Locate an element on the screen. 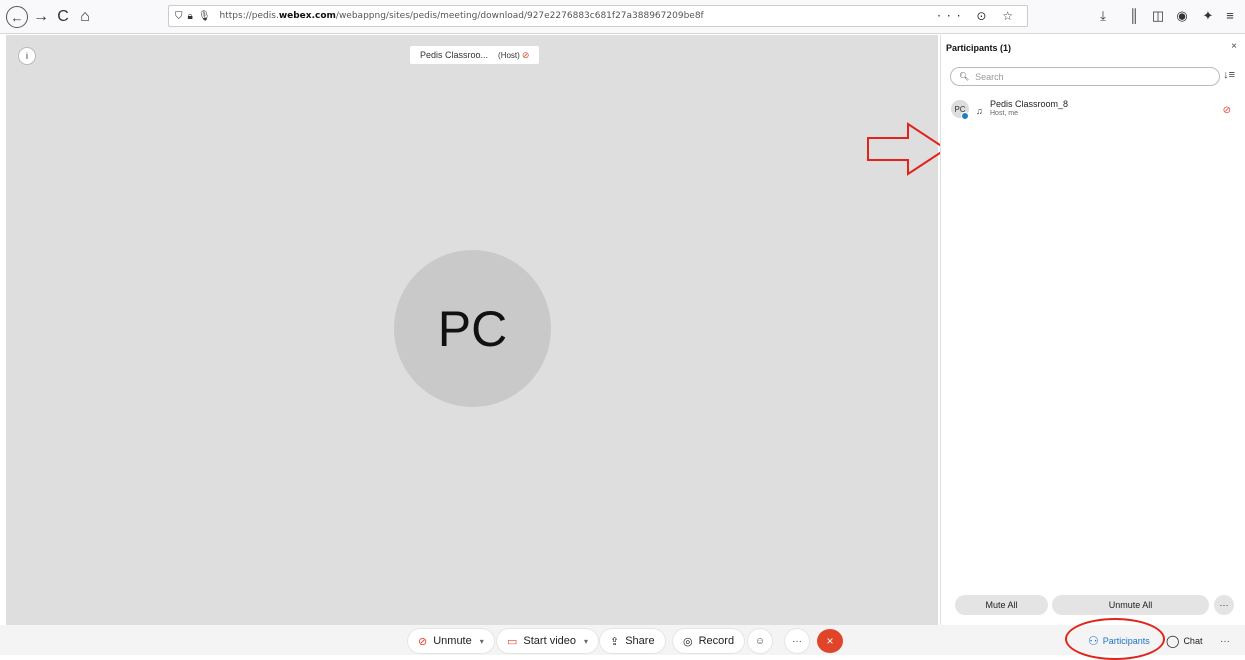  page-actions: ··· ⊙ ☆ is located at coordinates (978, 16).